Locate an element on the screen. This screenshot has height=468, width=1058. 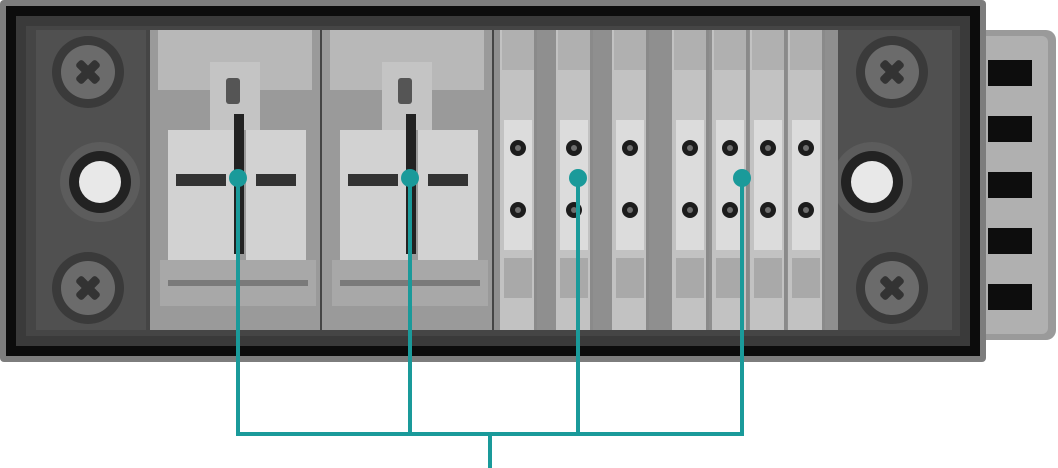
right-end-cap is located at coordinates (892, 180).